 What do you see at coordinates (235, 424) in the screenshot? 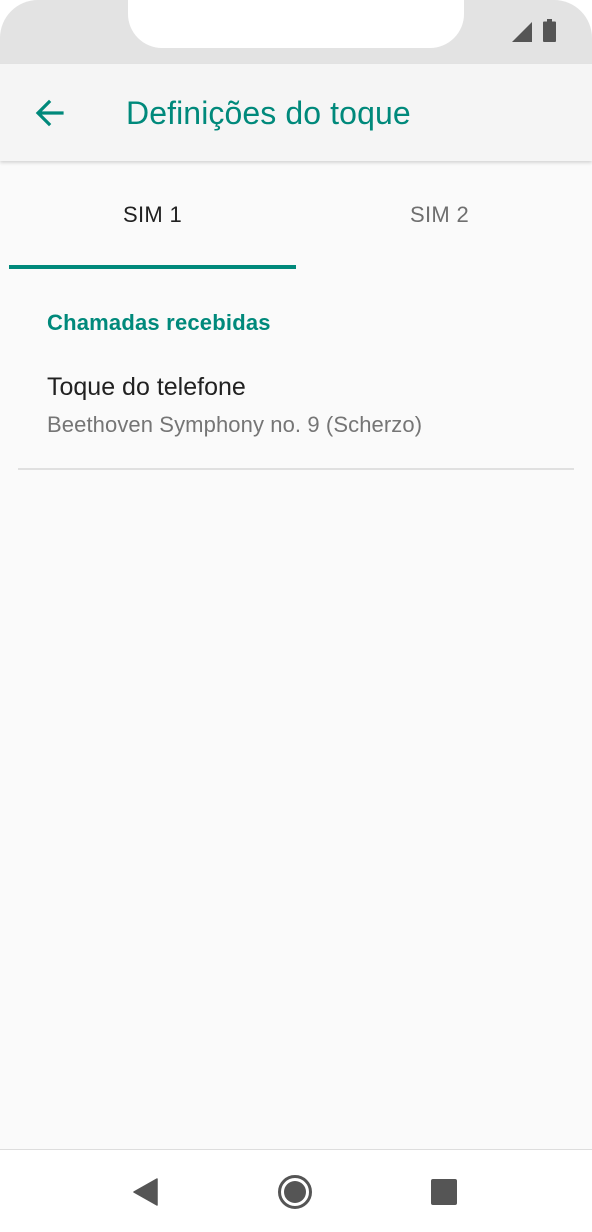
I see `pref-summary: Beethoven Symphony no. 9 (Scherzo)` at bounding box center [235, 424].